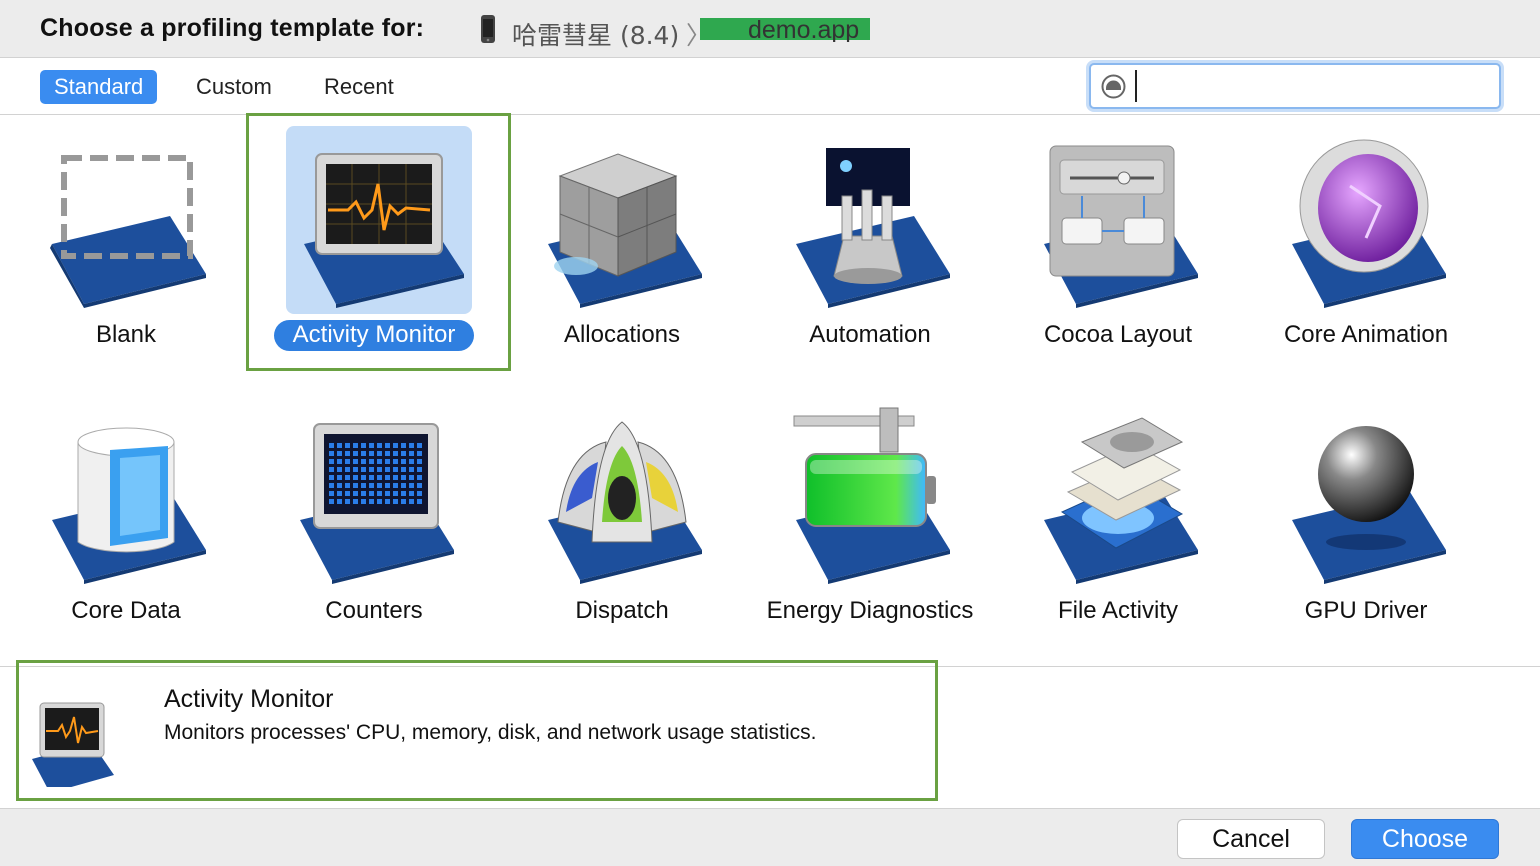  I want to click on target-app-label: demo.app, so click(804, 29).